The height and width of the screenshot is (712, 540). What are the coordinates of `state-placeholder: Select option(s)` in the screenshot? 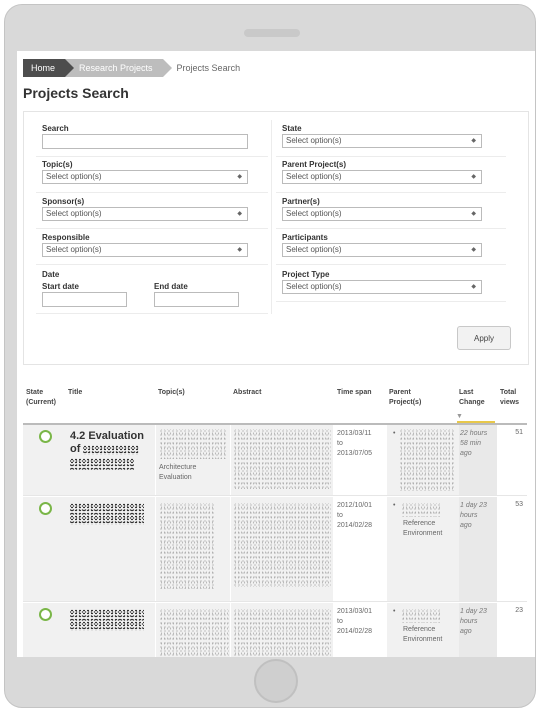 It's located at (314, 140).